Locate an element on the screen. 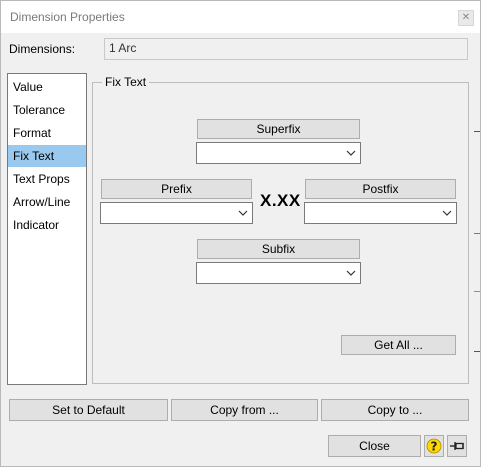  close-icon: ✕ is located at coordinates (466, 17).